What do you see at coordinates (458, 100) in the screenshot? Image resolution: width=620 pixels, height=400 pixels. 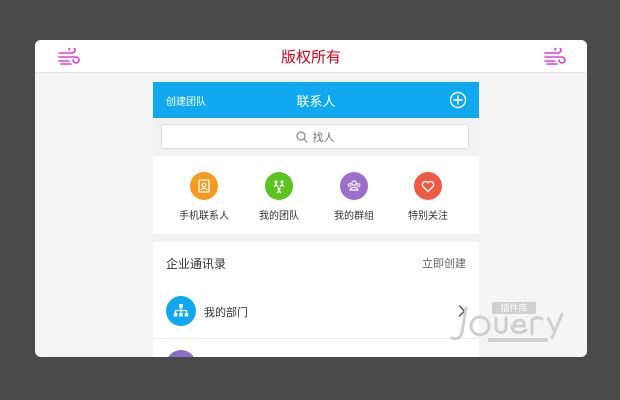 I see `add-circle-icon` at bounding box center [458, 100].